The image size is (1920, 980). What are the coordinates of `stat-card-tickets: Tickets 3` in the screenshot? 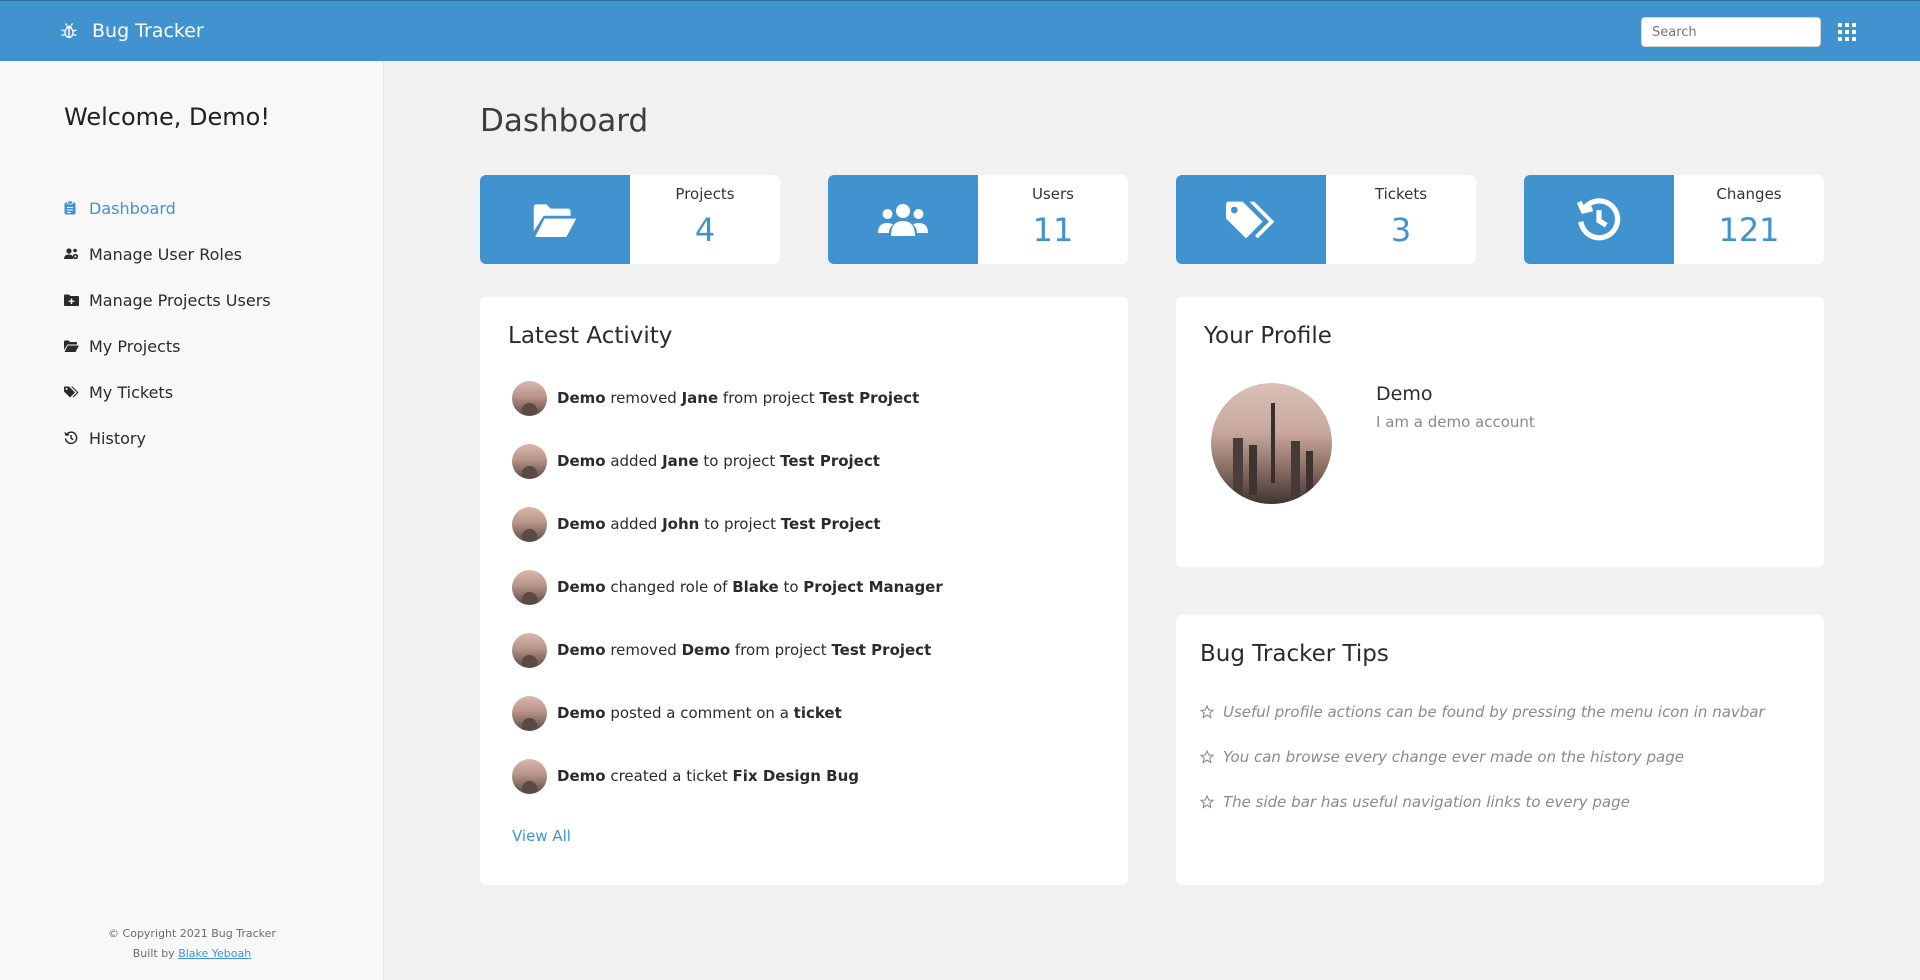 It's located at (1326, 219).